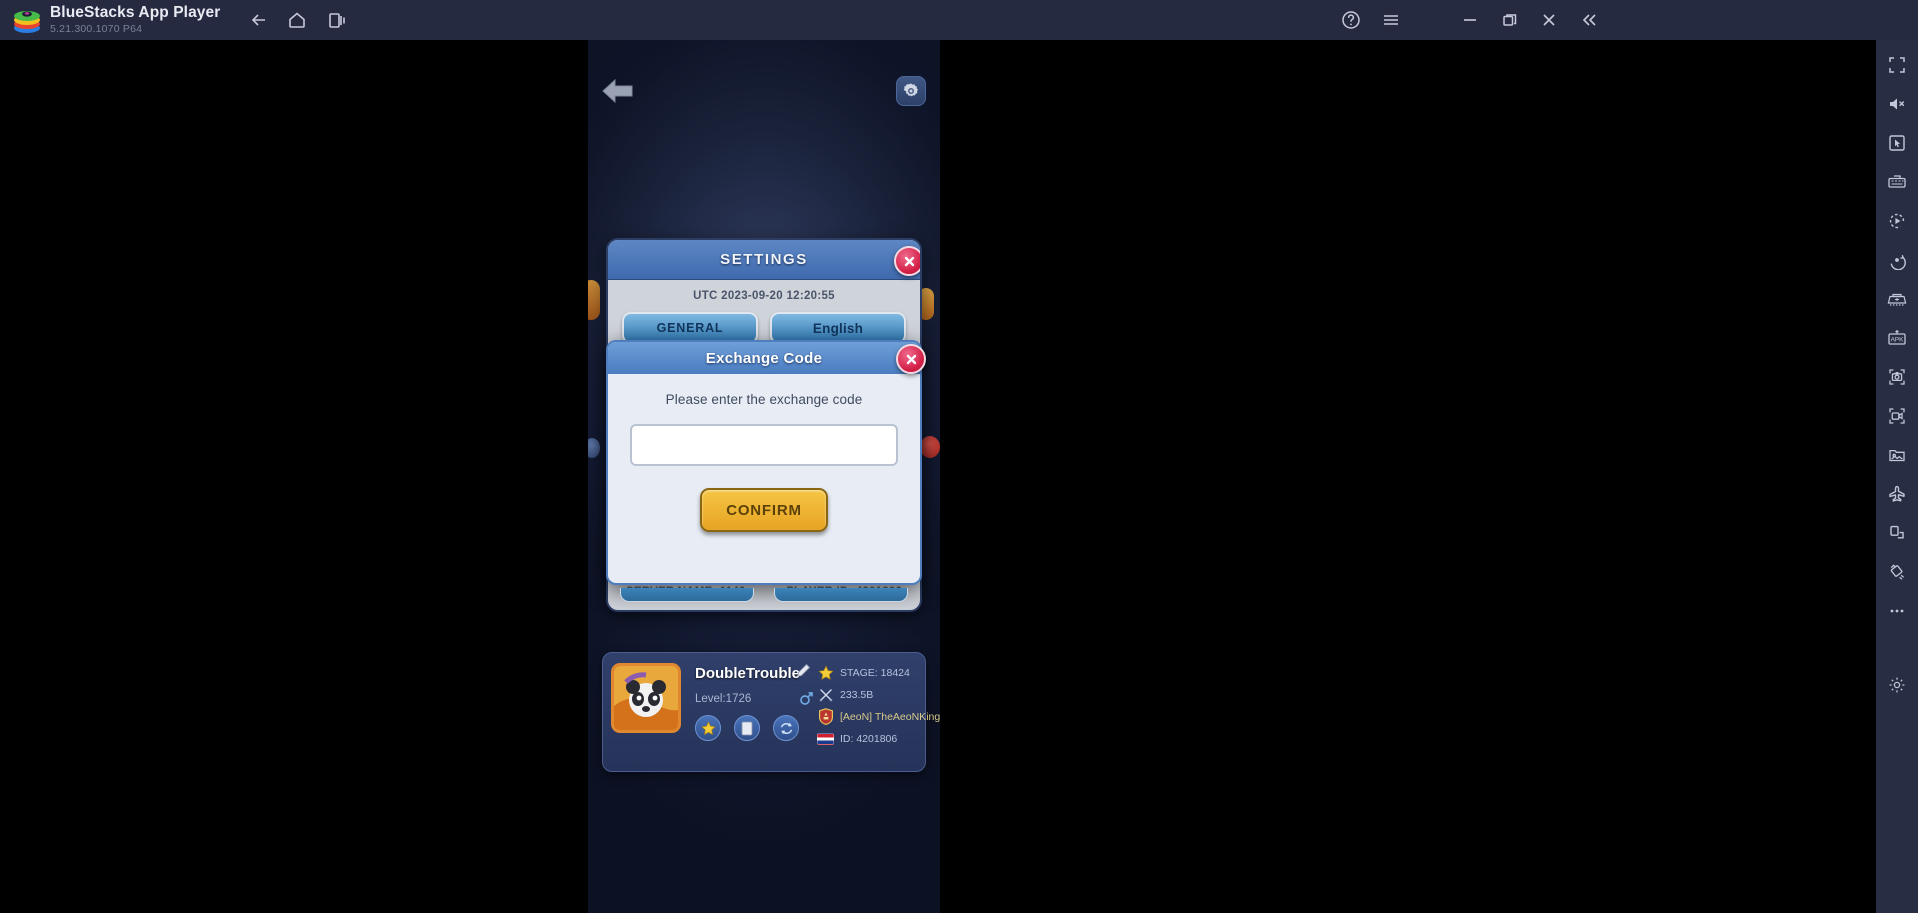  Describe the element at coordinates (764, 296) in the screenshot. I see `utc-time: UTC 2023-09-20 12:20:55` at that location.